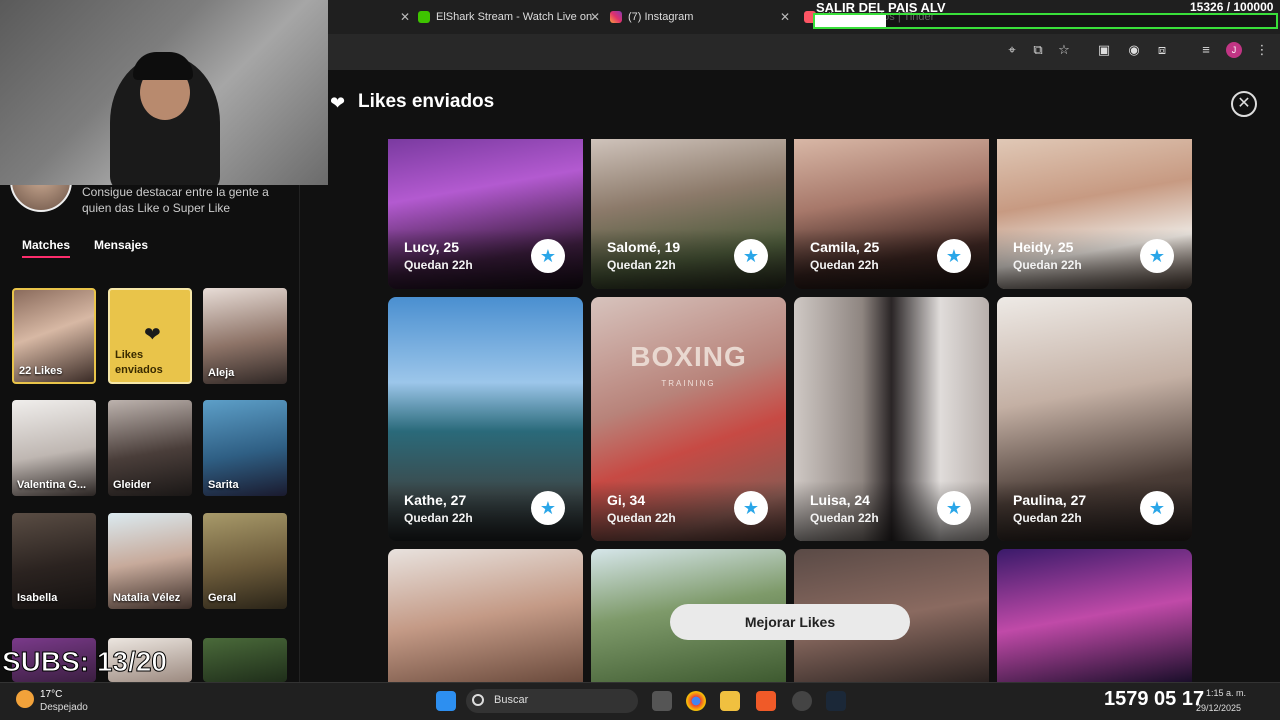  I want to click on profile-card: Paulina, 27 Quedan 22h ★, so click(1094, 419).